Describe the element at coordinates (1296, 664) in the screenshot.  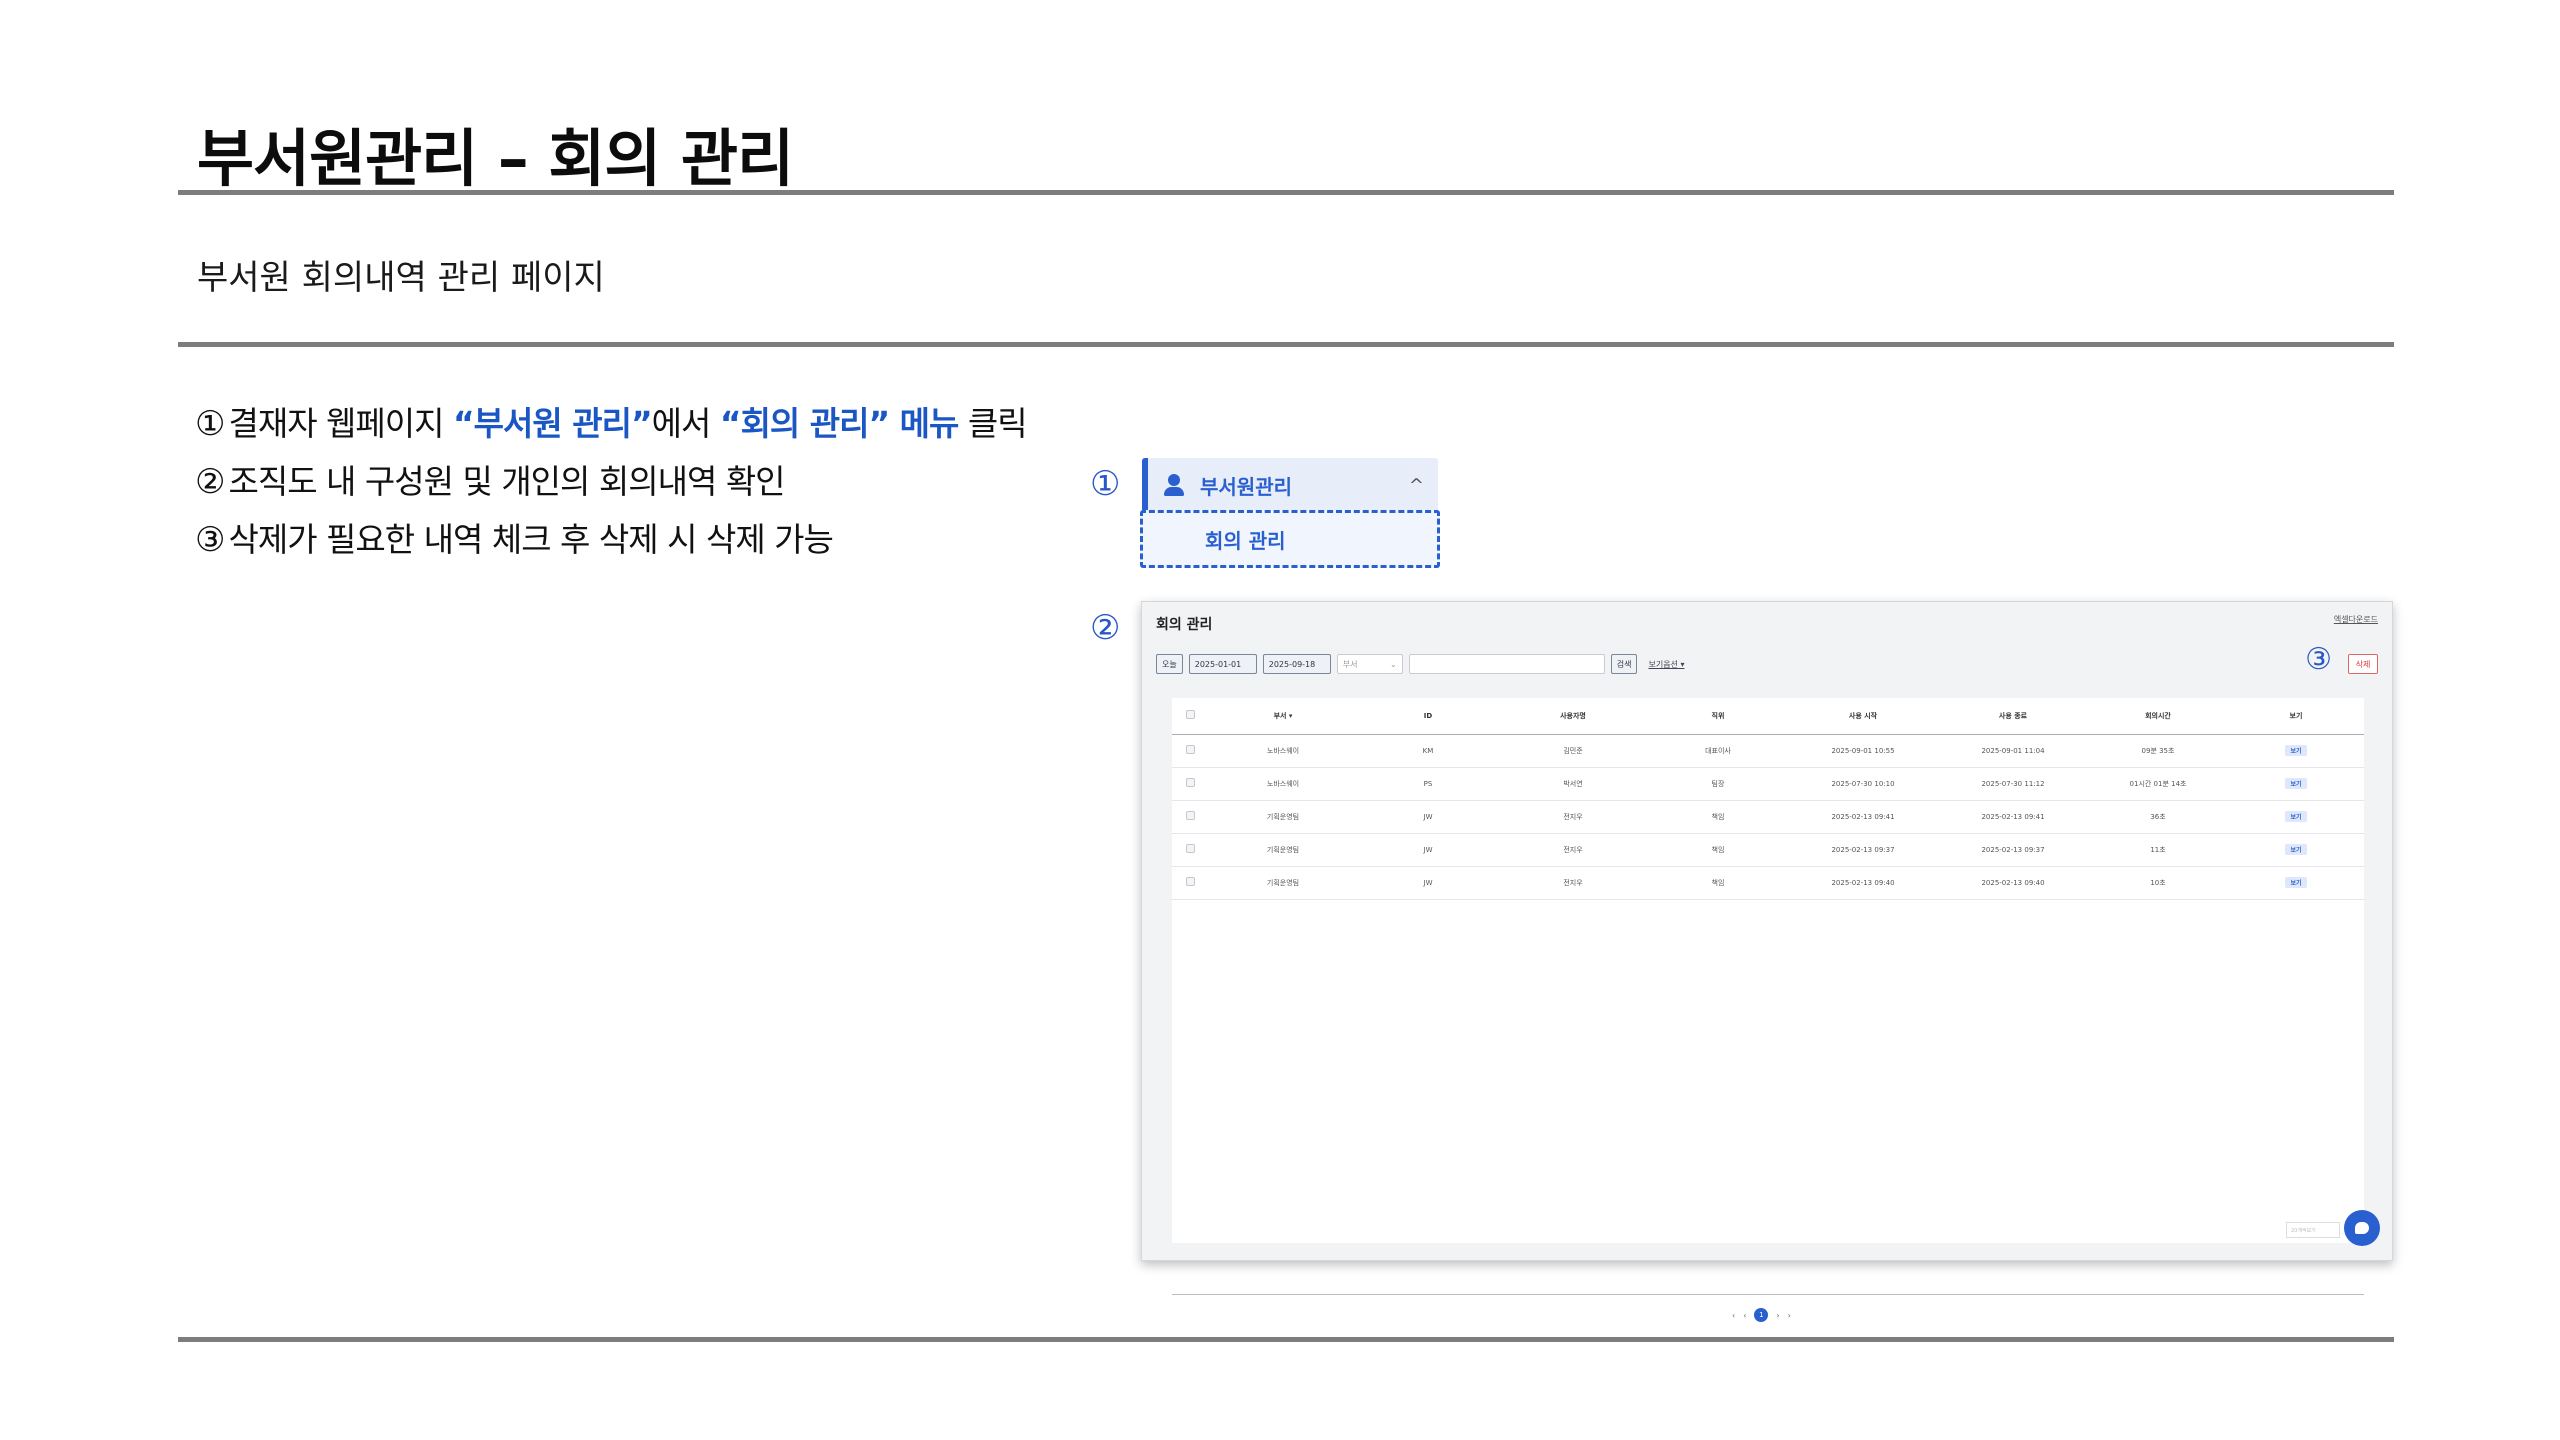
I see `end-date-input: 2025-09-18` at that location.